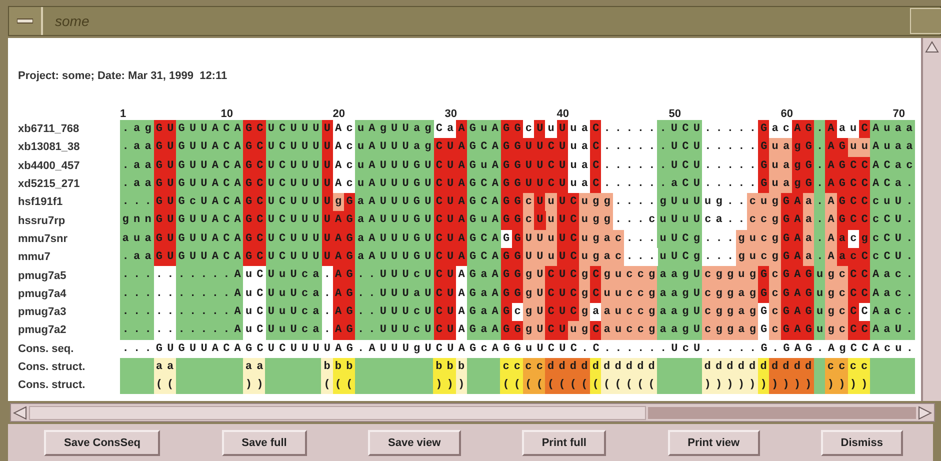  Describe the element at coordinates (853, 202) in the screenshot. I see `residue-run: GCC` at that location.